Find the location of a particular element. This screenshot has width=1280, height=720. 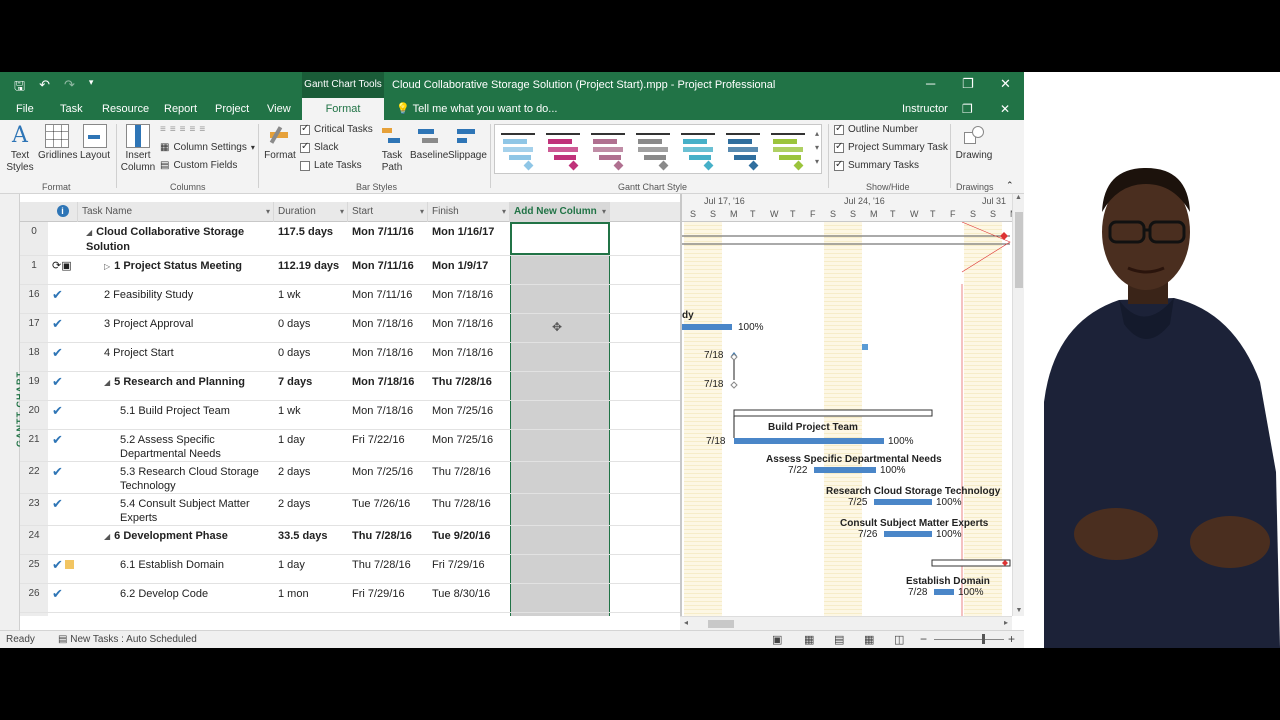

column-header-finish: Finish ▾ is located at coordinates (469, 212).